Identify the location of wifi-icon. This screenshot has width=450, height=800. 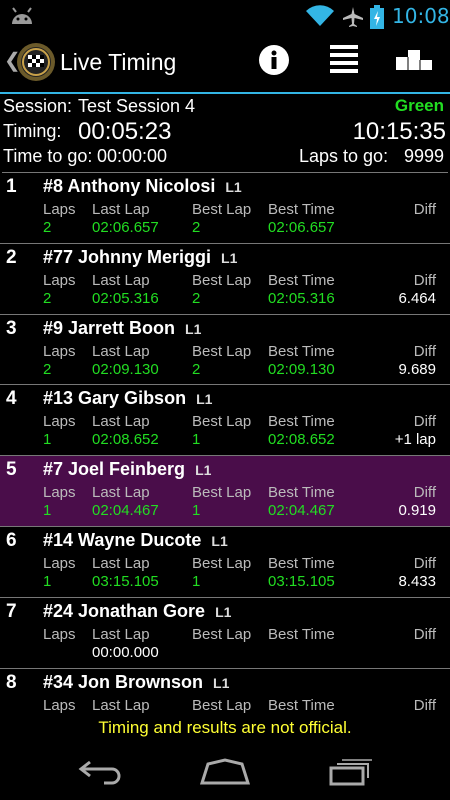
(320, 16).